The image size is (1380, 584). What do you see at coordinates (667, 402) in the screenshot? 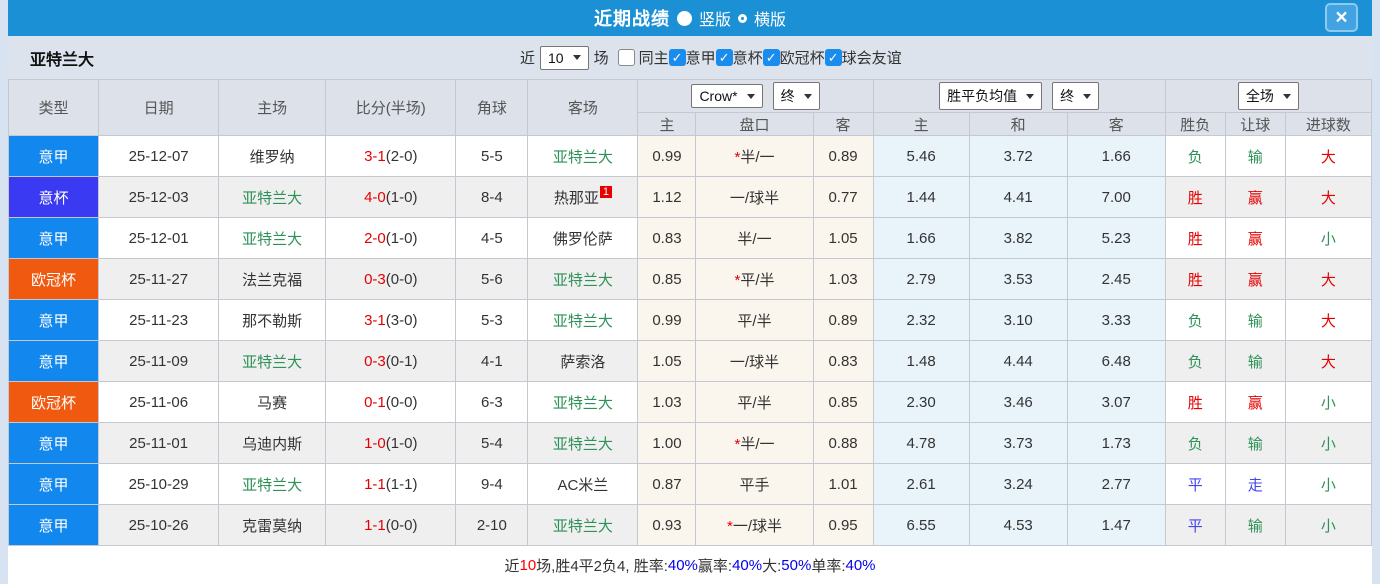
I see `odds-home: 1.03` at bounding box center [667, 402].